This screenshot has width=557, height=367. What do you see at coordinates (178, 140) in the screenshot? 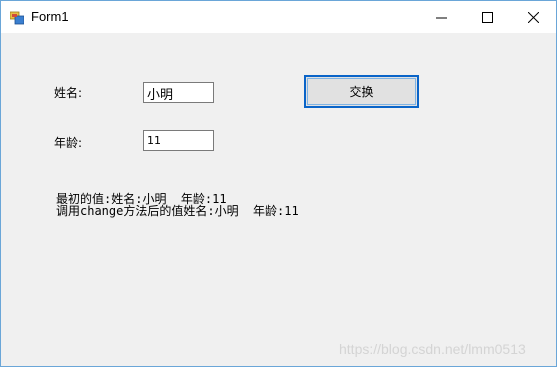
I see `age-input: 11` at bounding box center [178, 140].